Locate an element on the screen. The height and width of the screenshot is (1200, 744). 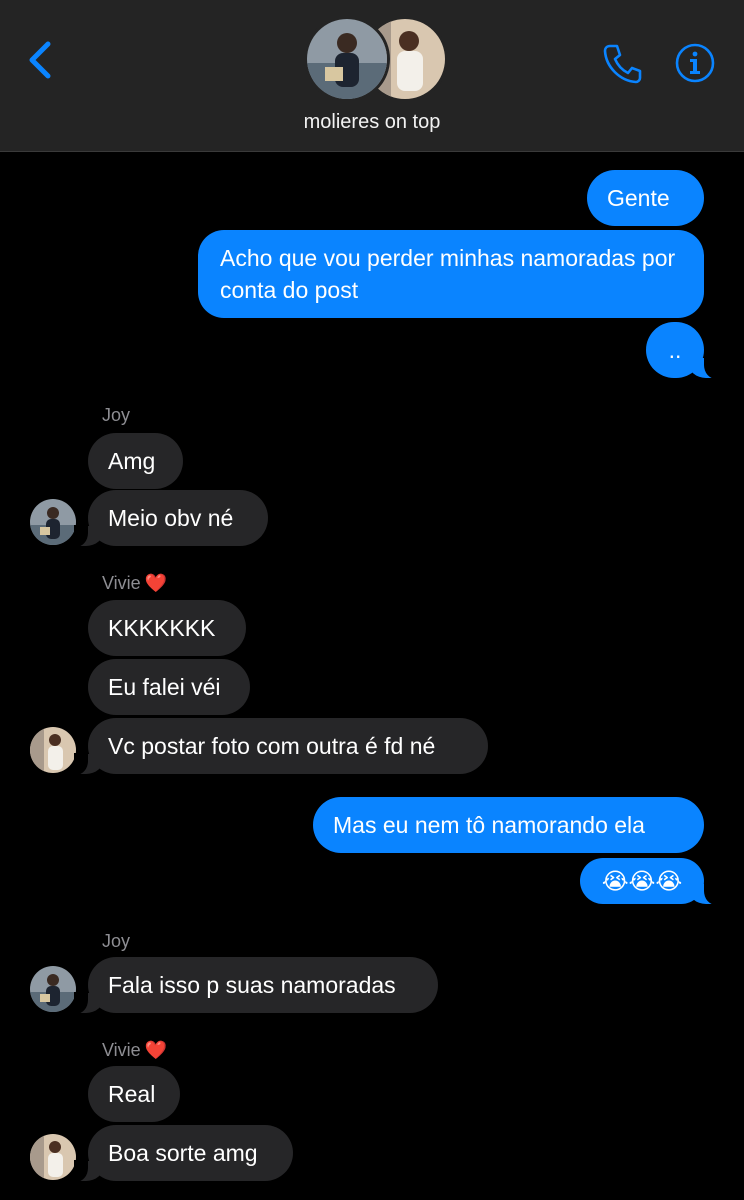
chat-header: molieres on top is located at coordinates (372, 76).